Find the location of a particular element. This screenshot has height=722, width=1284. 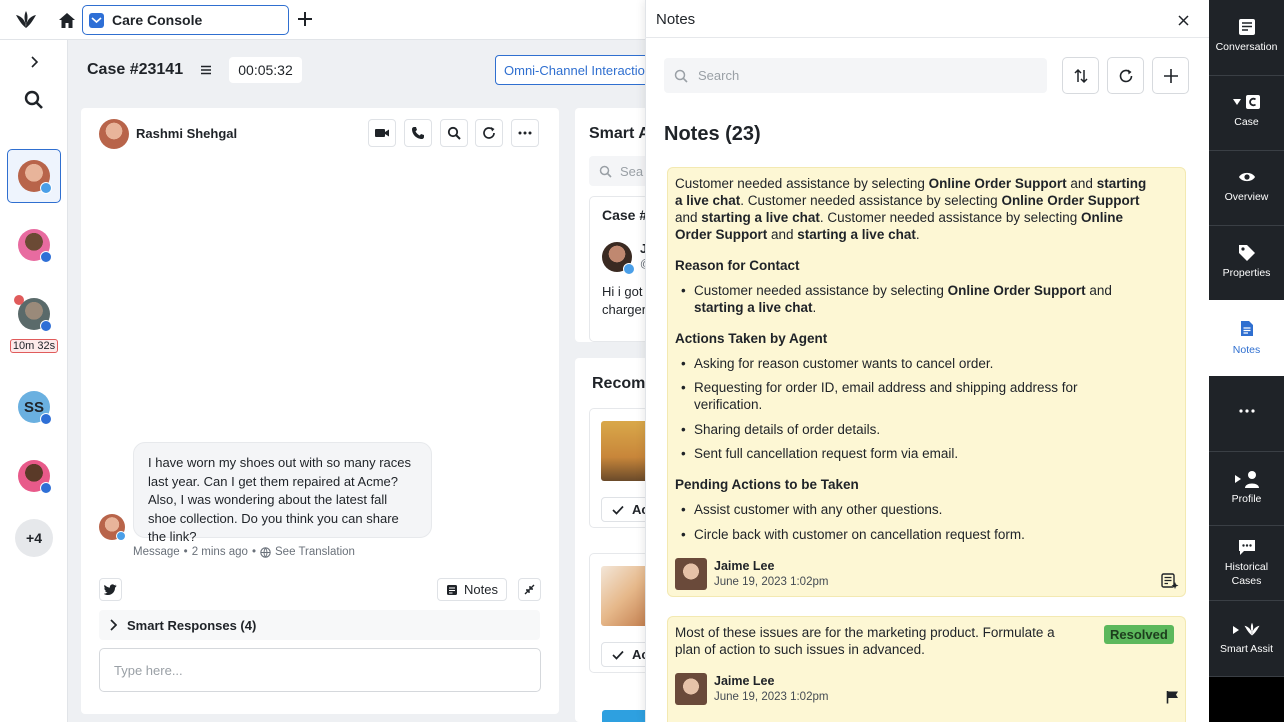

see-translation-link: See Translation is located at coordinates (315, 552).